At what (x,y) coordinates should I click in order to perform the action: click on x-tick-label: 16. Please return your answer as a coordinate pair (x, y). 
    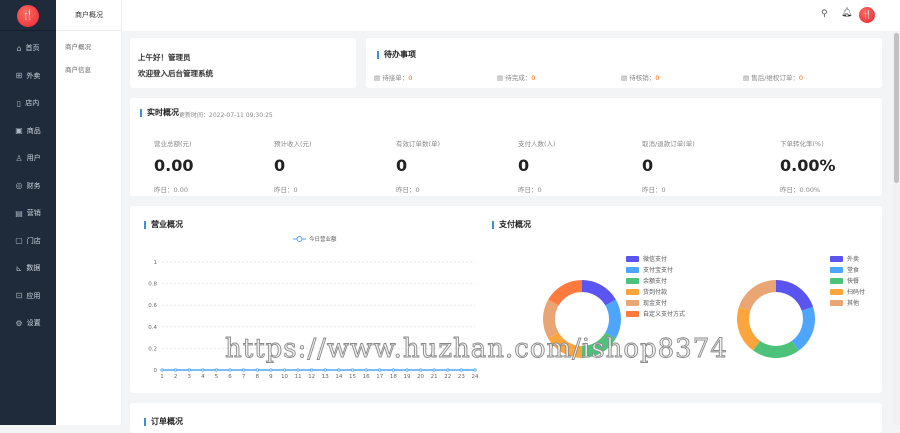
    Looking at the image, I should click on (366, 377).